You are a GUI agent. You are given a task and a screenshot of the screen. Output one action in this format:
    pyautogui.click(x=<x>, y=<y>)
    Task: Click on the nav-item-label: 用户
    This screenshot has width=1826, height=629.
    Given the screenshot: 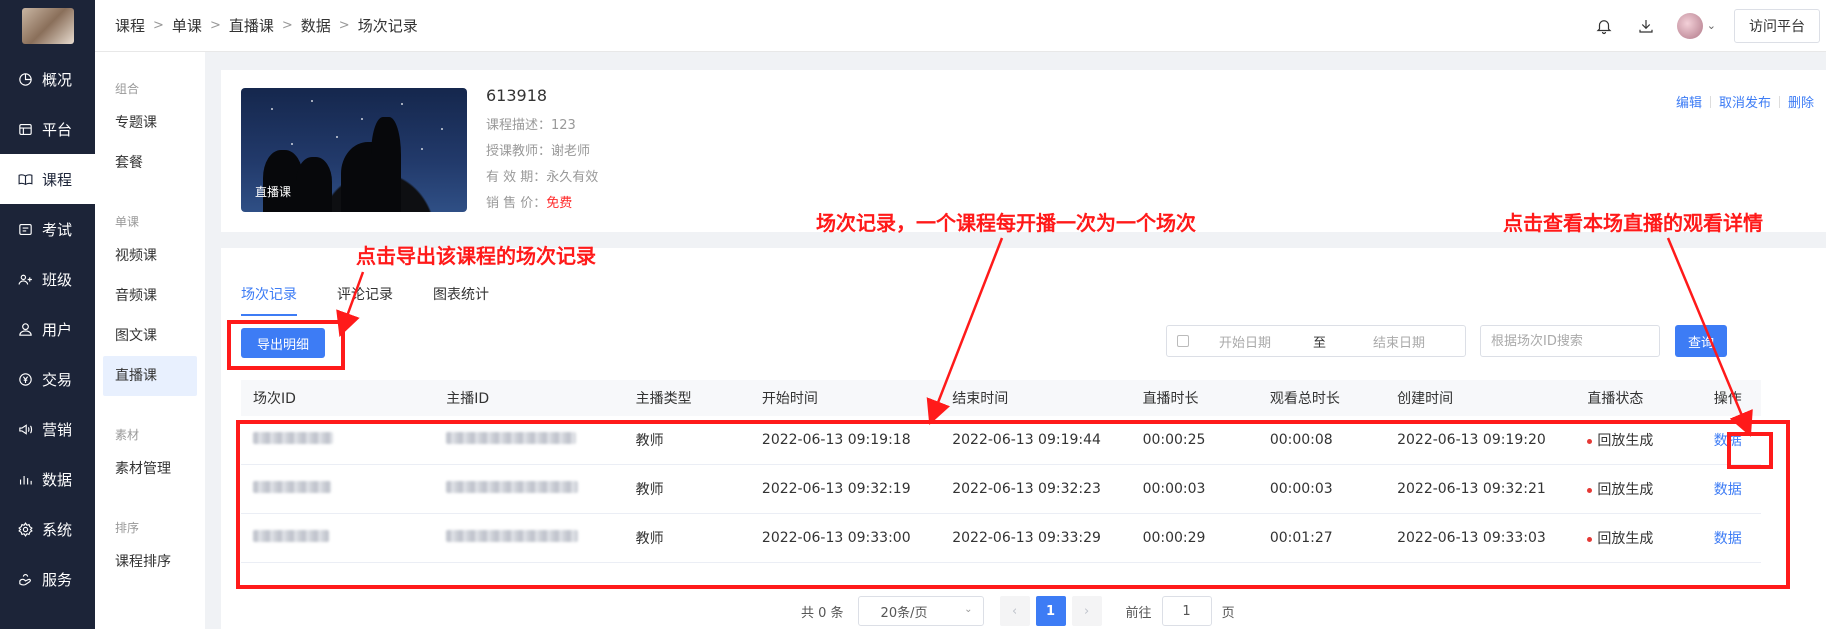 What is the action you would take?
    pyautogui.click(x=57, y=329)
    